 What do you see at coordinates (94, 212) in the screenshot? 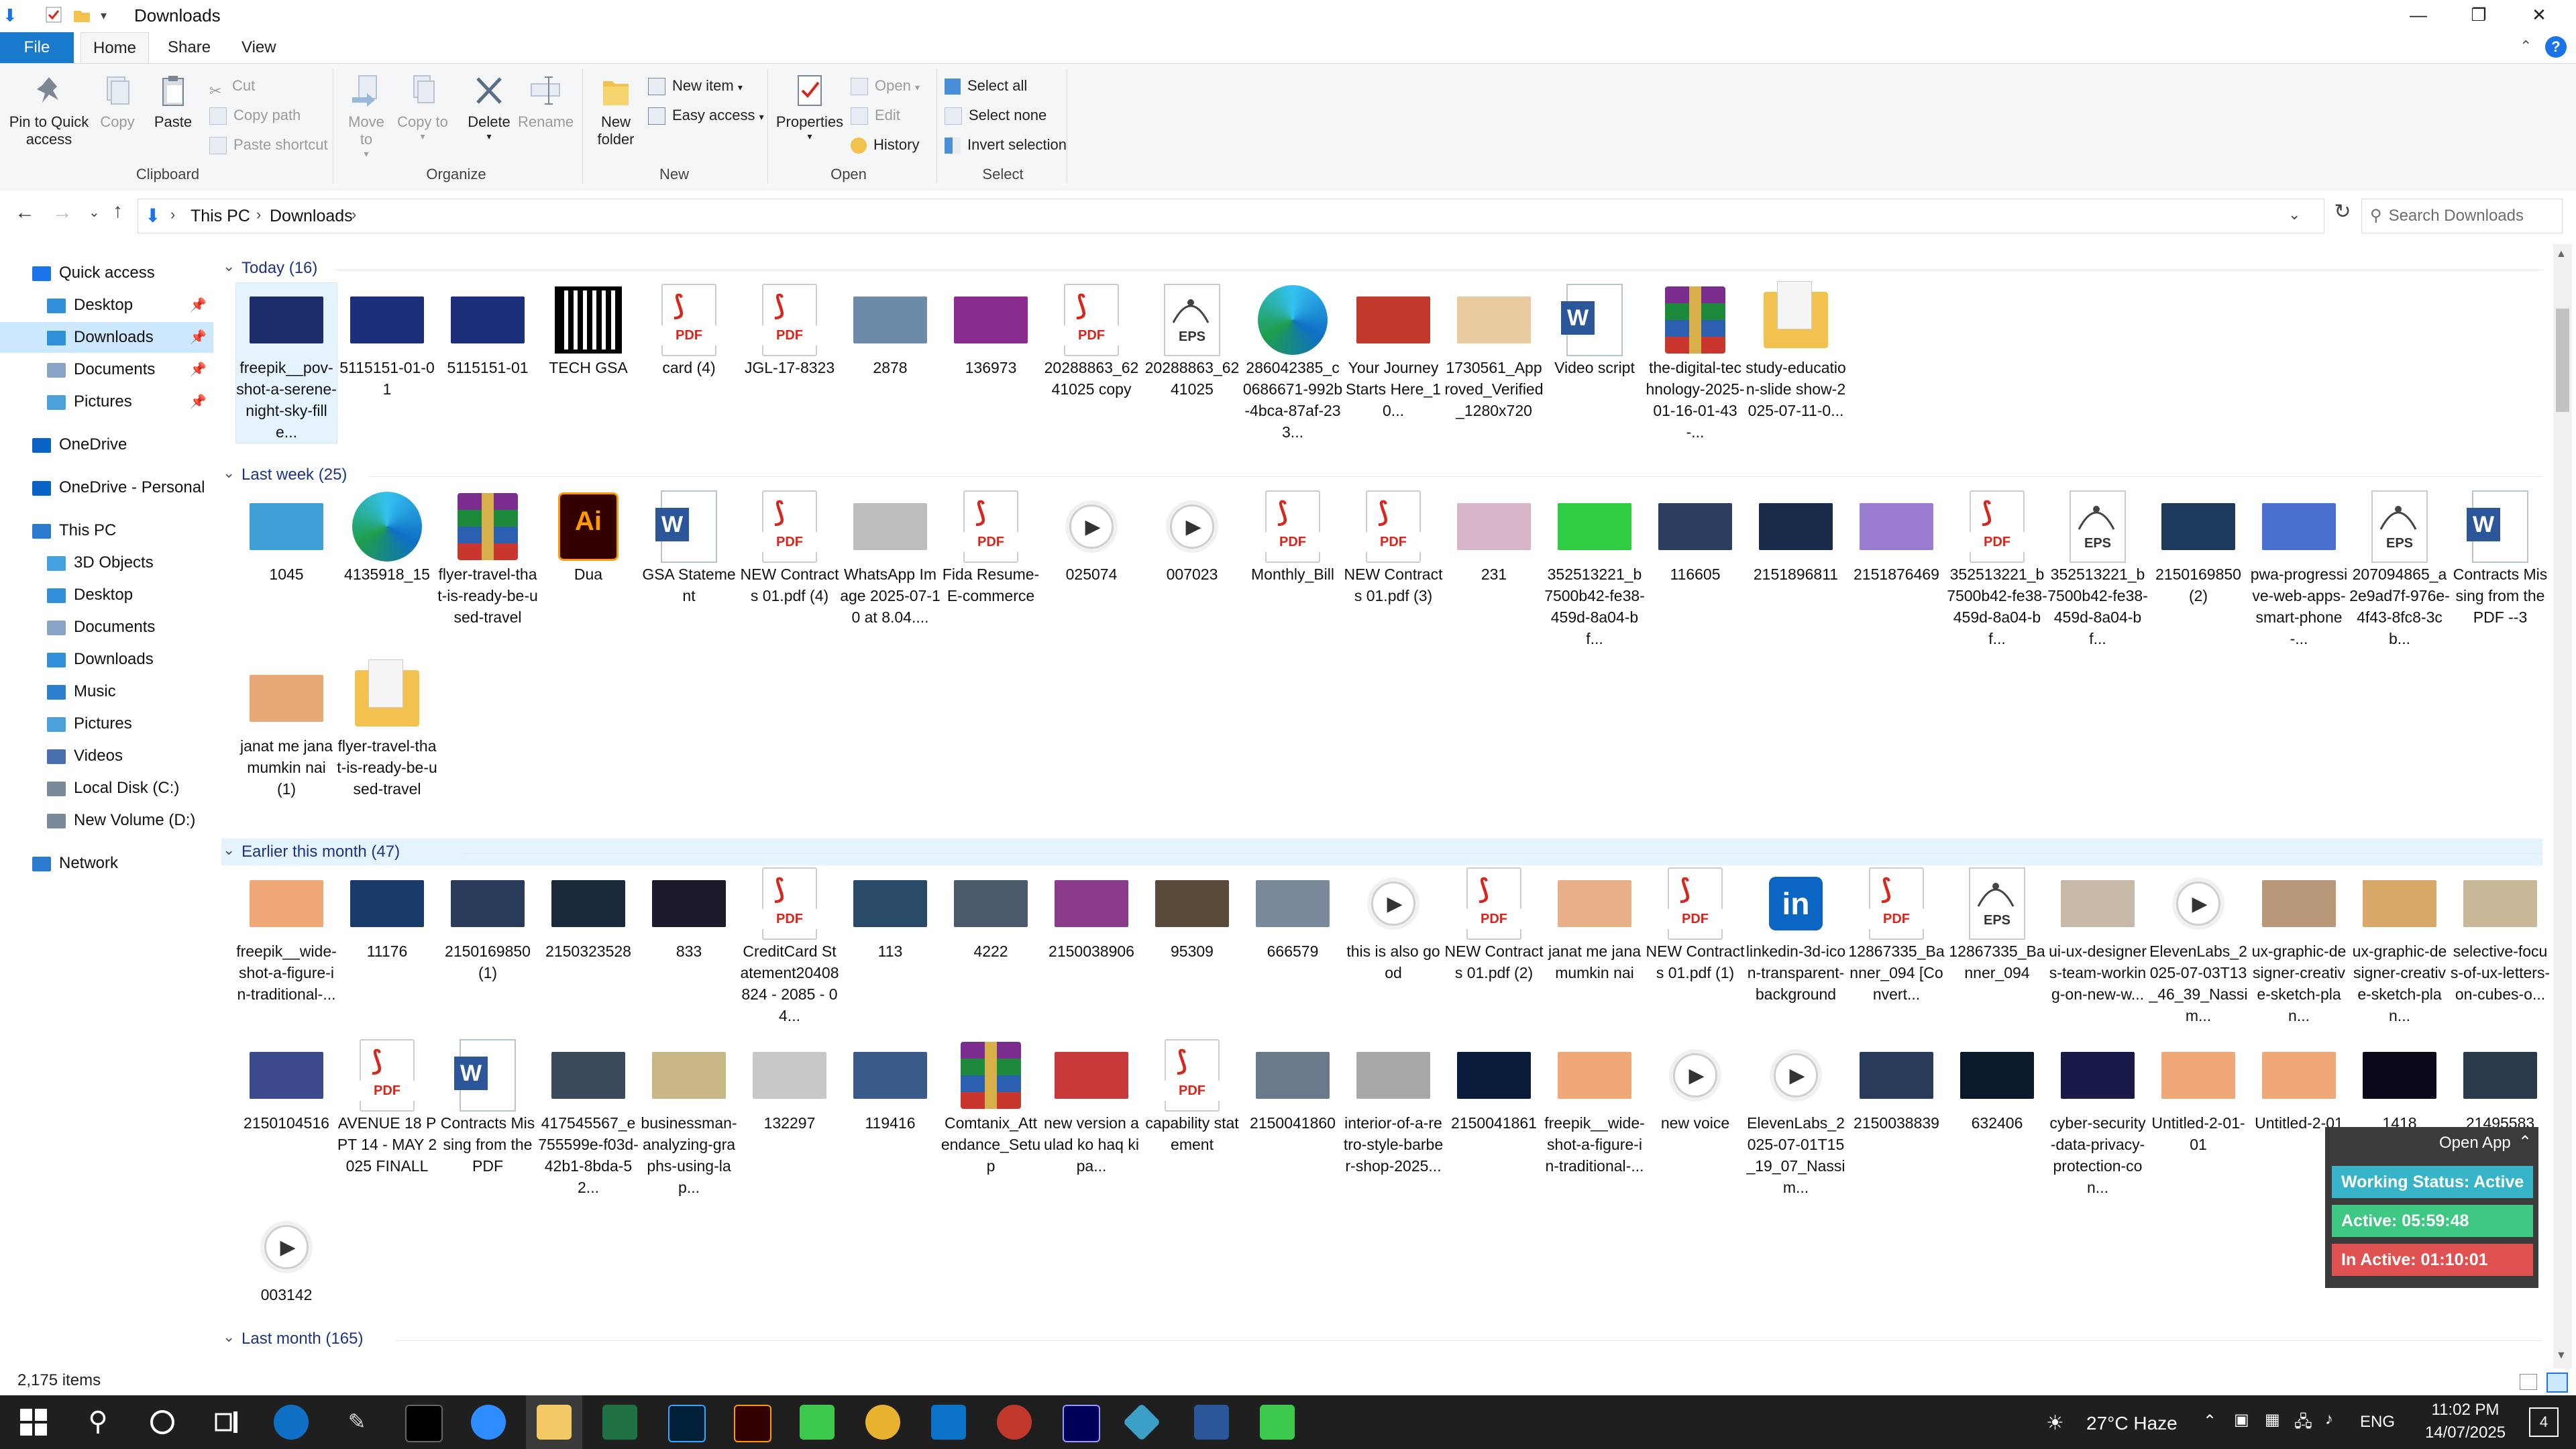
I see `recent-locations-icon: ⌄` at bounding box center [94, 212].